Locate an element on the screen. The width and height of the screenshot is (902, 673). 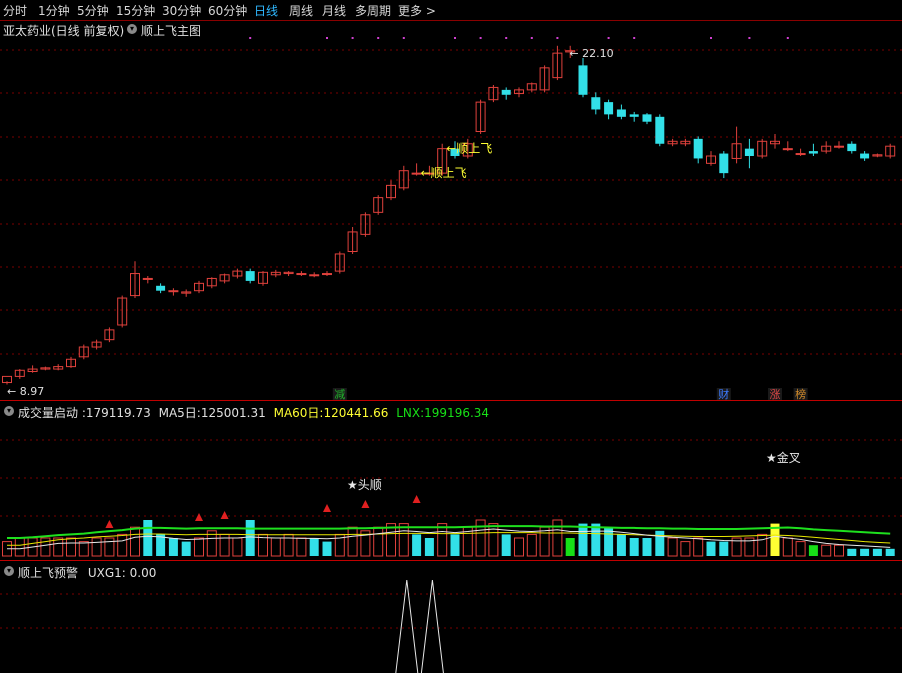
marker-badge-text: 减 is located at coordinates (339, 394).